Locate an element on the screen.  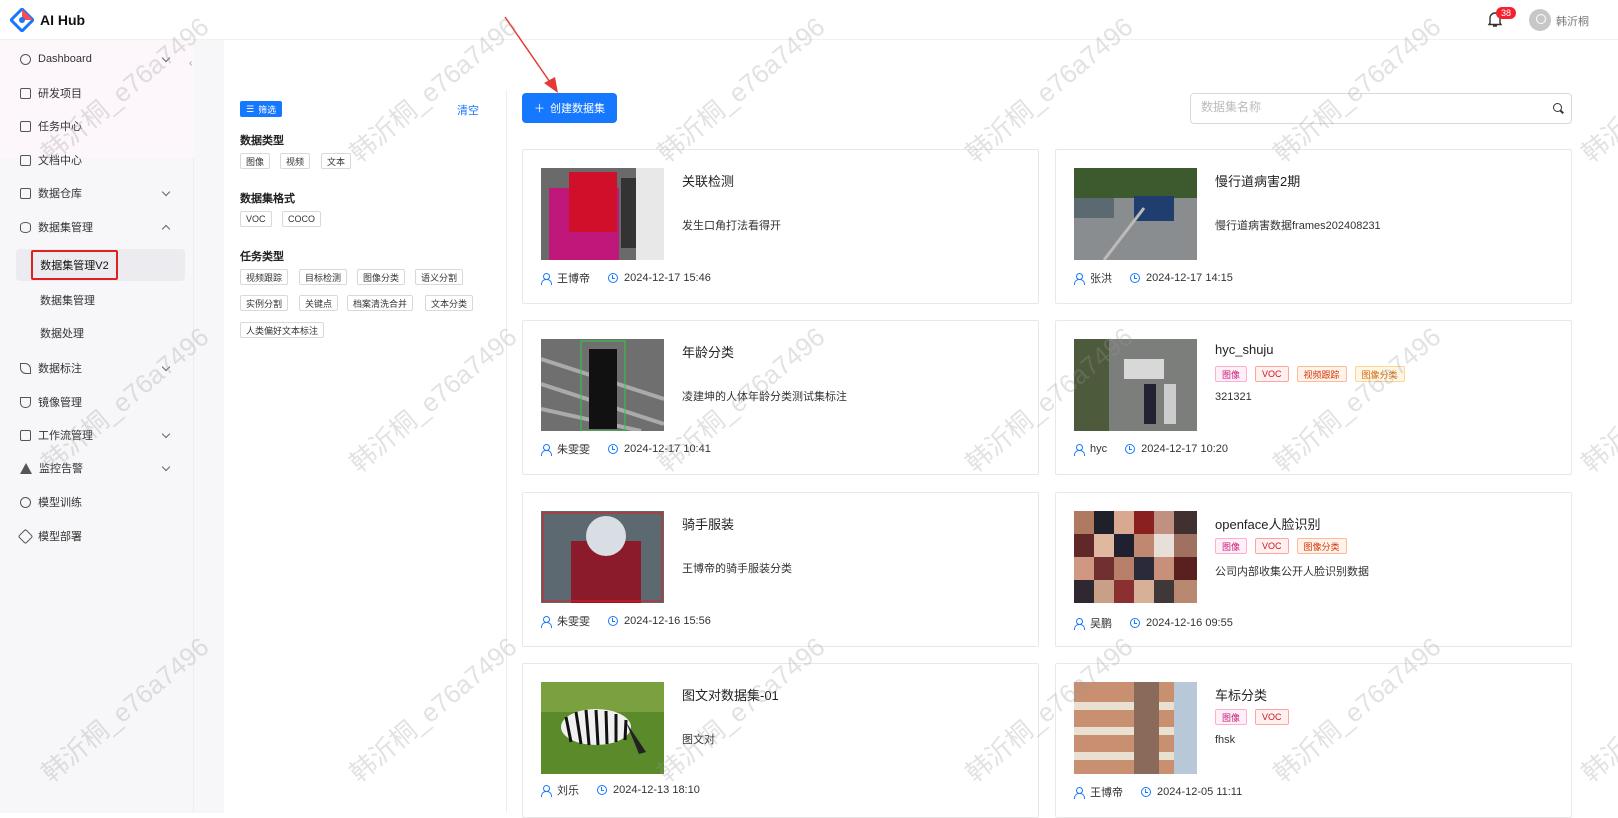
dataset-tag: 图像 is located at coordinates (1231, 546).